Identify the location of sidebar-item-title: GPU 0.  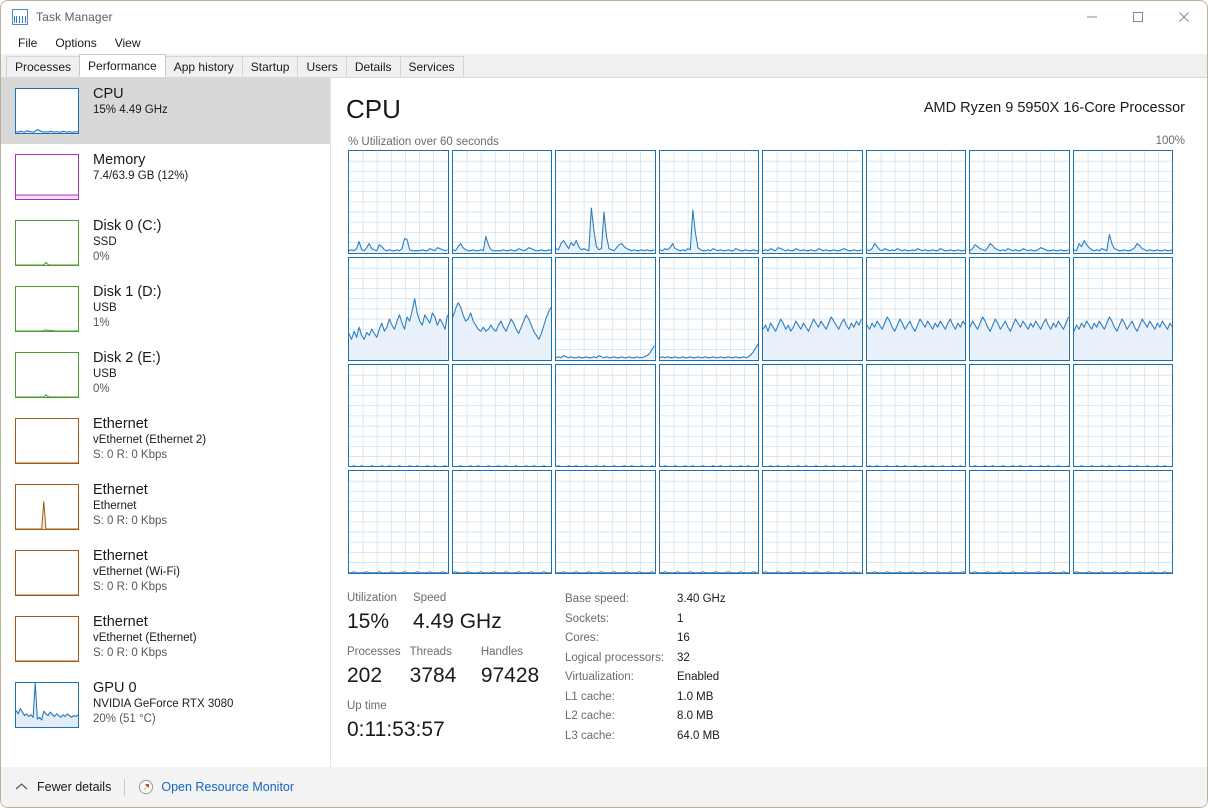
(115, 688).